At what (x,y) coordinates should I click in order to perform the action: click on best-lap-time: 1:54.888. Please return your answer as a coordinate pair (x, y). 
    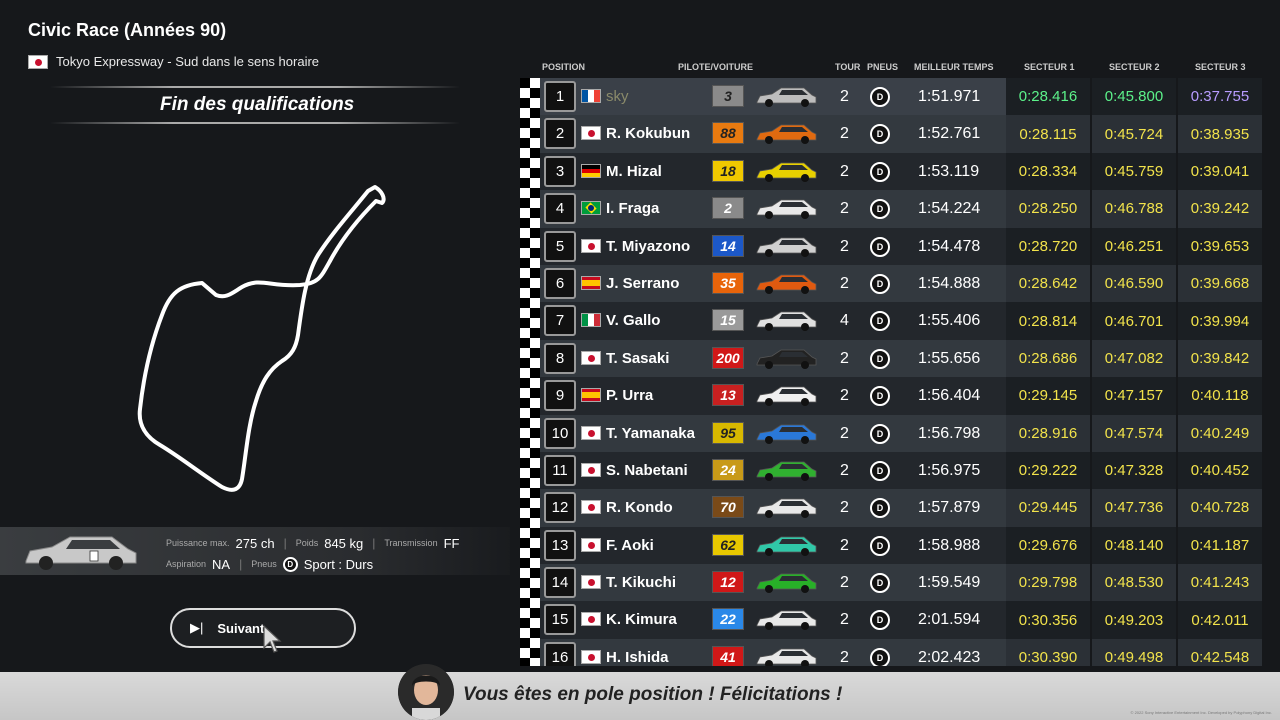
    Looking at the image, I should click on (949, 283).